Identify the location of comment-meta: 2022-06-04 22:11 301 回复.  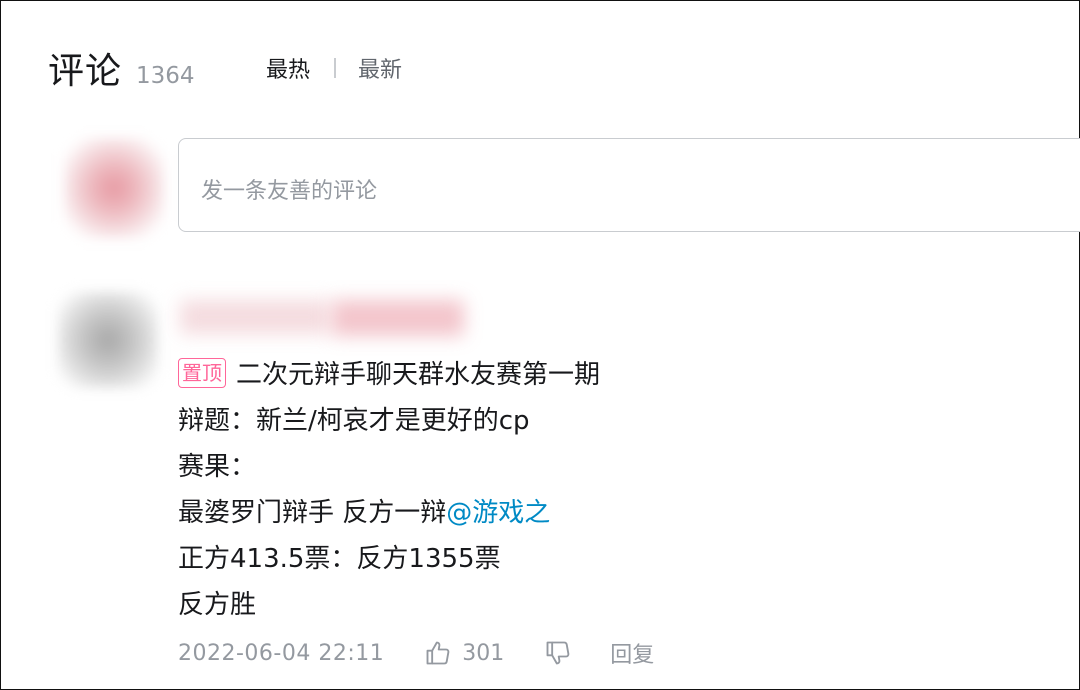
(416, 653).